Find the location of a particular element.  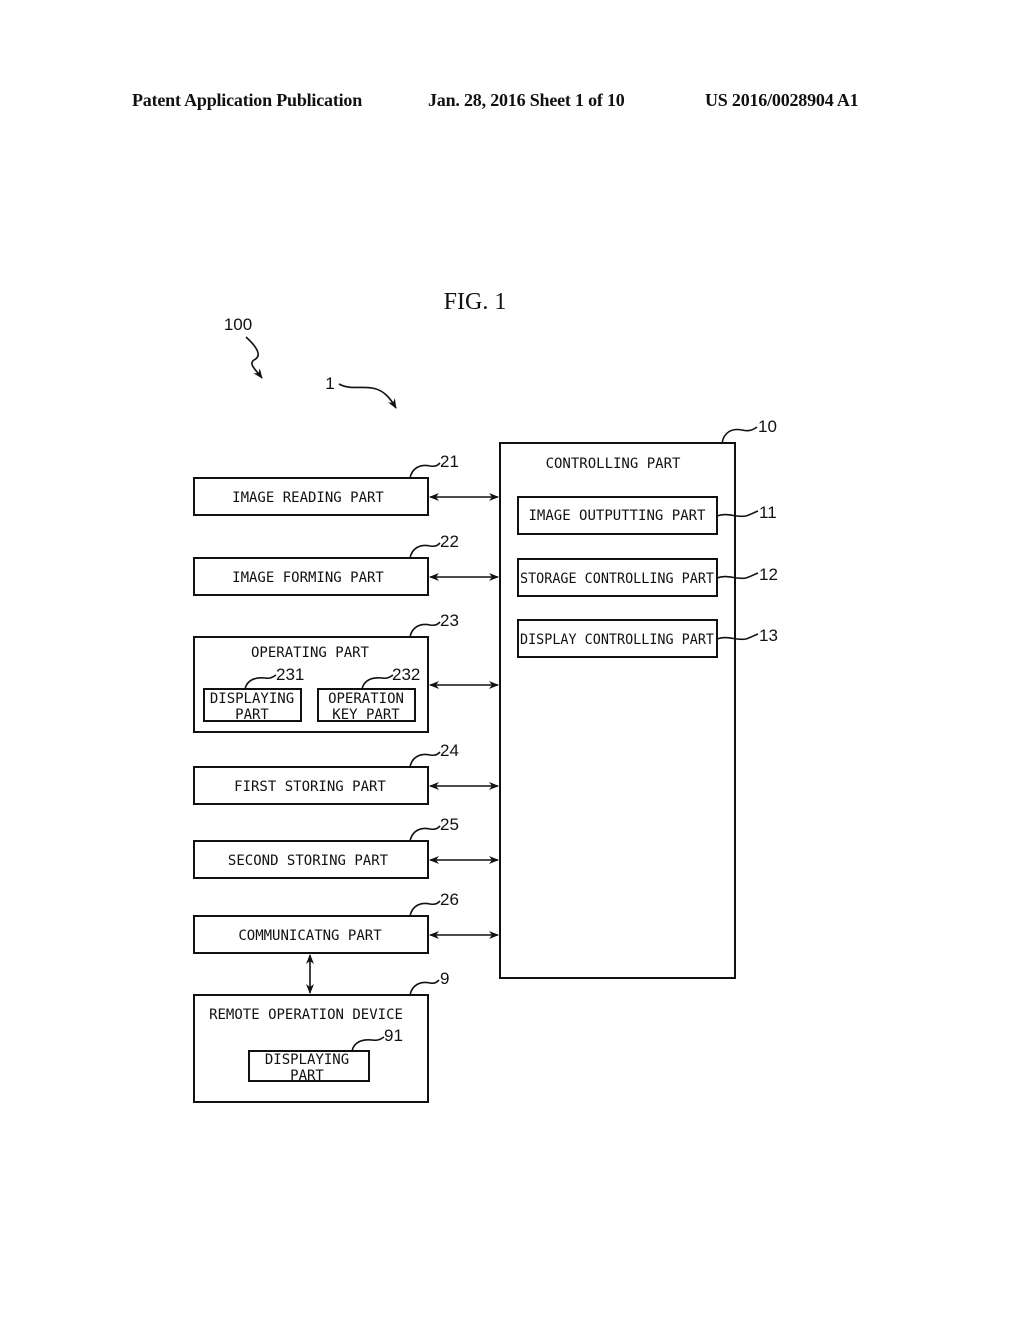

operating-part-label: OPERATING PART is located at coordinates (310, 653).